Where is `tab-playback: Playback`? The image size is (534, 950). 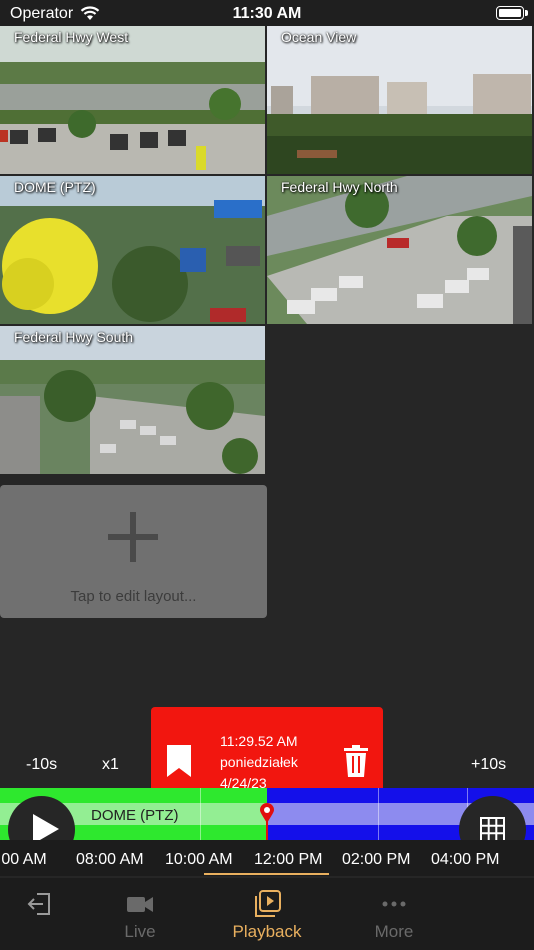 tab-playback: Playback is located at coordinates (267, 914).